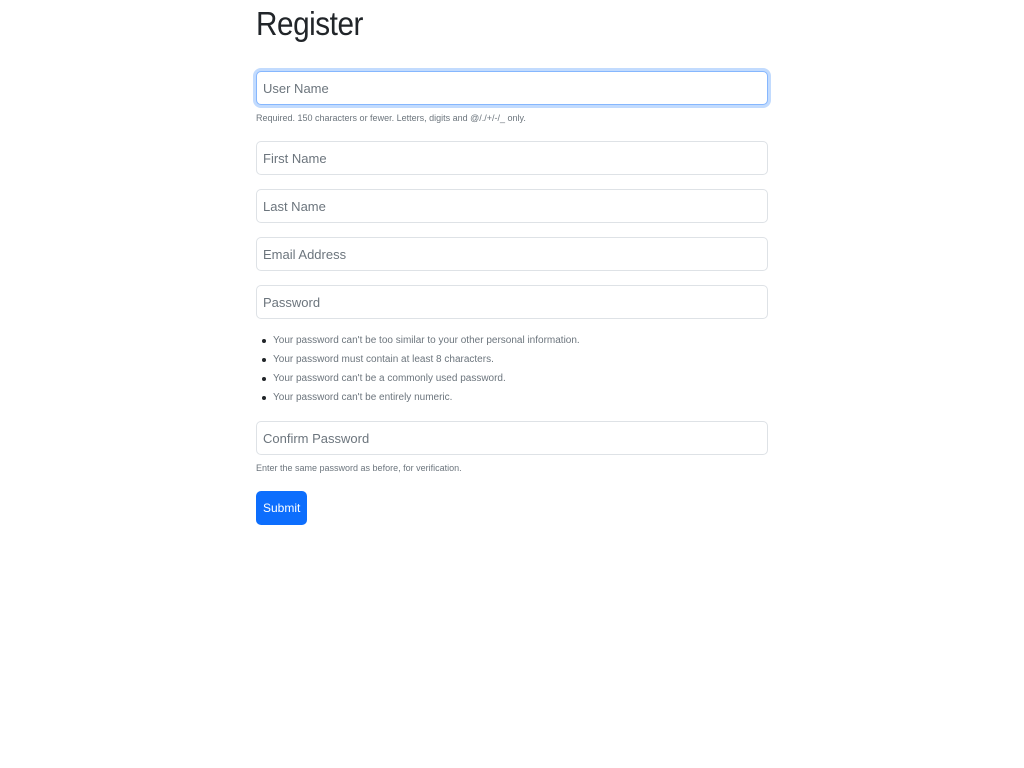  I want to click on password-input, so click(512, 302).